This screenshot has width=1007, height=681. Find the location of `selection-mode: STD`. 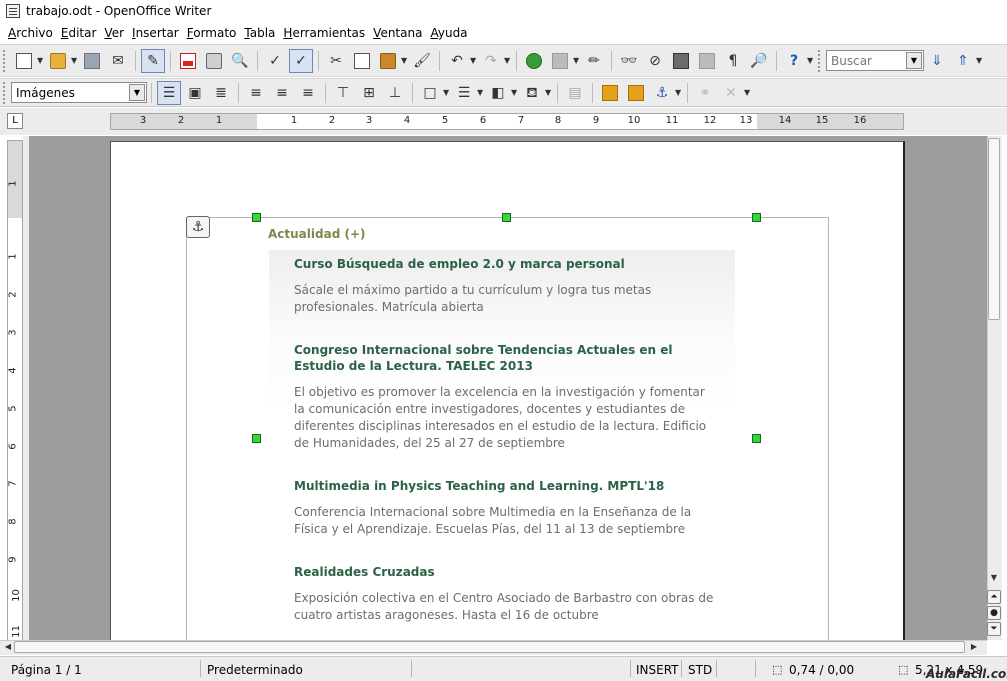

selection-mode: STD is located at coordinates (700, 670).